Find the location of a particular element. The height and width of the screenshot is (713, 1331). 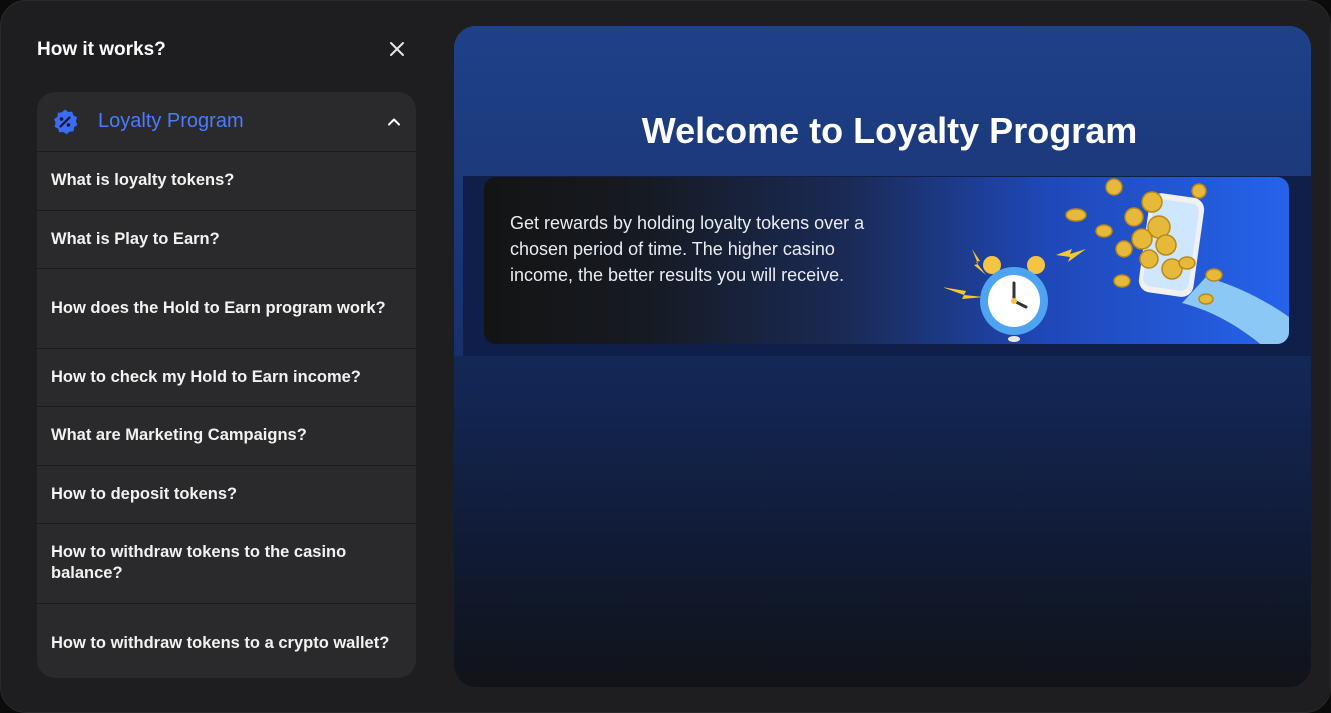

faq-item: How does the Hold to Earn program work? is located at coordinates (226, 309).